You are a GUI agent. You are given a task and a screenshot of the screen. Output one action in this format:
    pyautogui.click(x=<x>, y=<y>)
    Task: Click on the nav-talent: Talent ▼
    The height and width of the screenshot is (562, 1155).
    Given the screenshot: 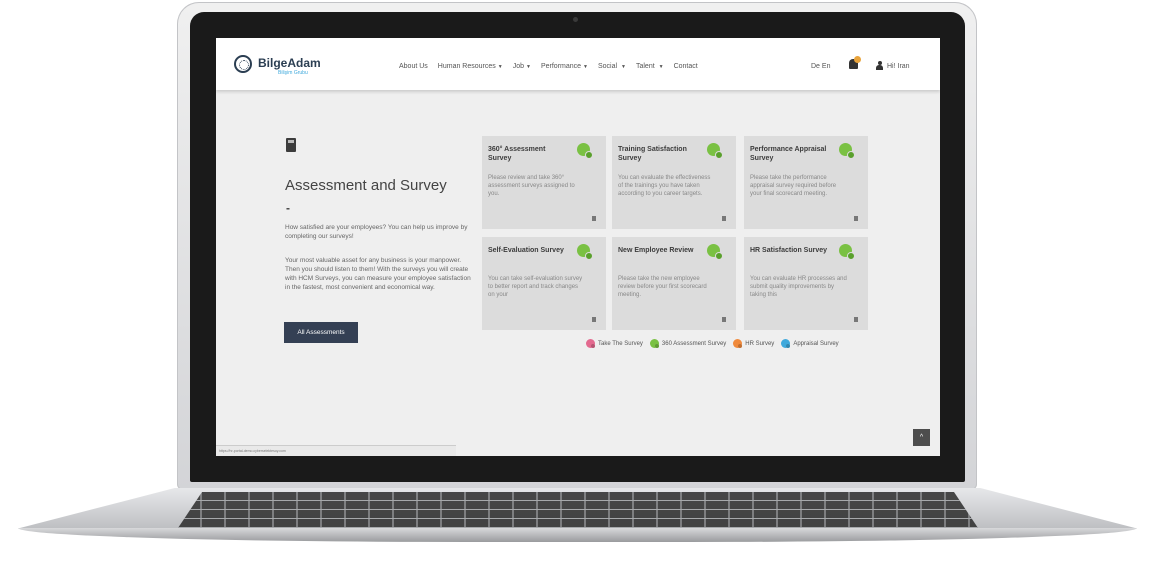 What is the action you would take?
    pyautogui.click(x=650, y=69)
    